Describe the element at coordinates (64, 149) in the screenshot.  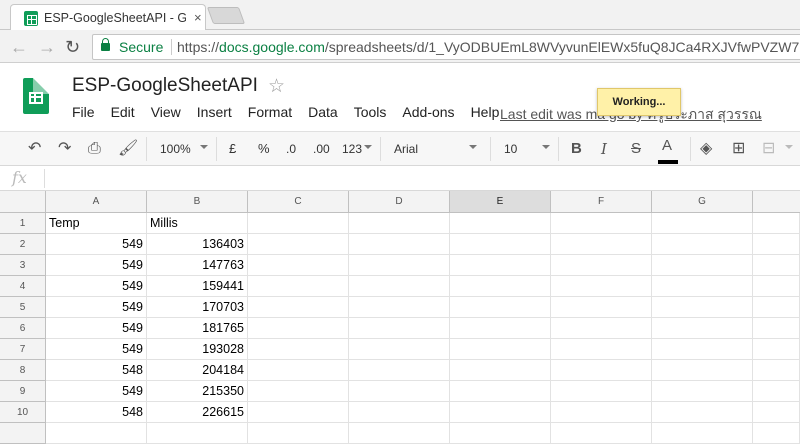
I see `redo-icon: ↷` at that location.